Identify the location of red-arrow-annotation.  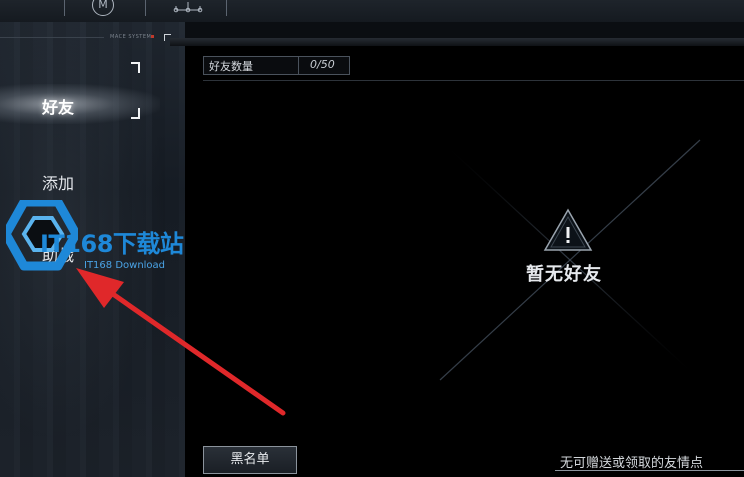
(181, 342).